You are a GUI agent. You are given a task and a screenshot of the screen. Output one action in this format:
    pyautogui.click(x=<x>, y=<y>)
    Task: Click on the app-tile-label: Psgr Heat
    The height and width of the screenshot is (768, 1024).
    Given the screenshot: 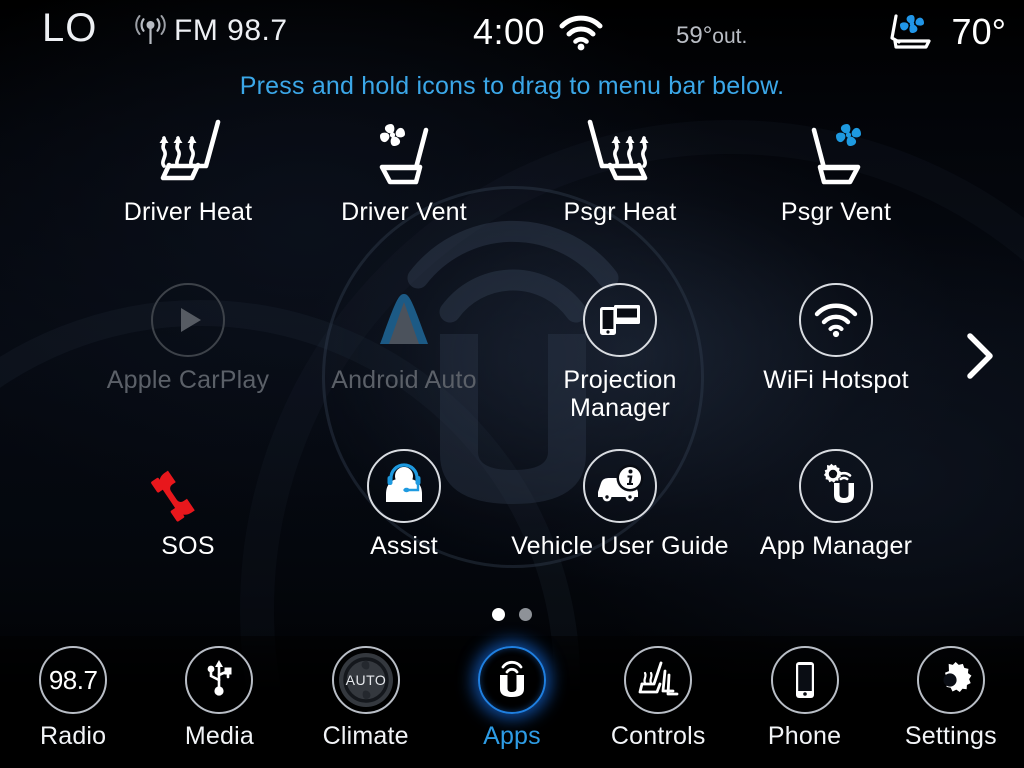 What is the action you would take?
    pyautogui.click(x=620, y=212)
    